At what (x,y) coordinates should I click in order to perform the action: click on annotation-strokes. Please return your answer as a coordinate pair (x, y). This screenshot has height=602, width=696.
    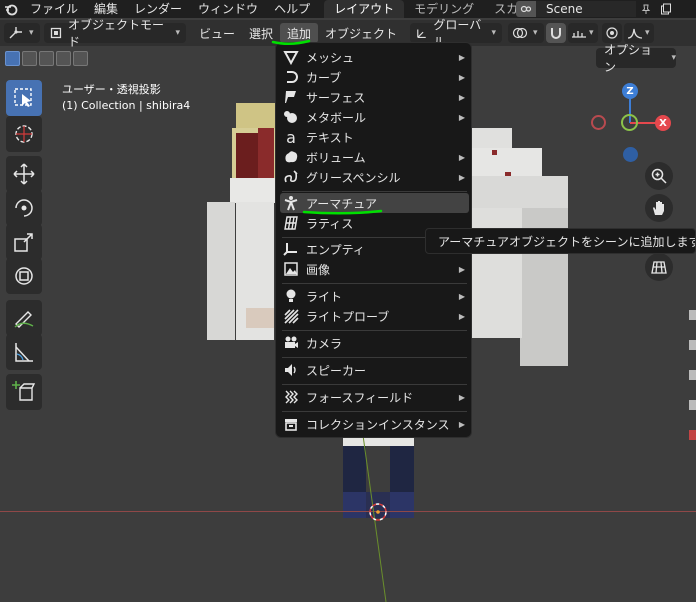
    Looking at the image, I should click on (327, 127).